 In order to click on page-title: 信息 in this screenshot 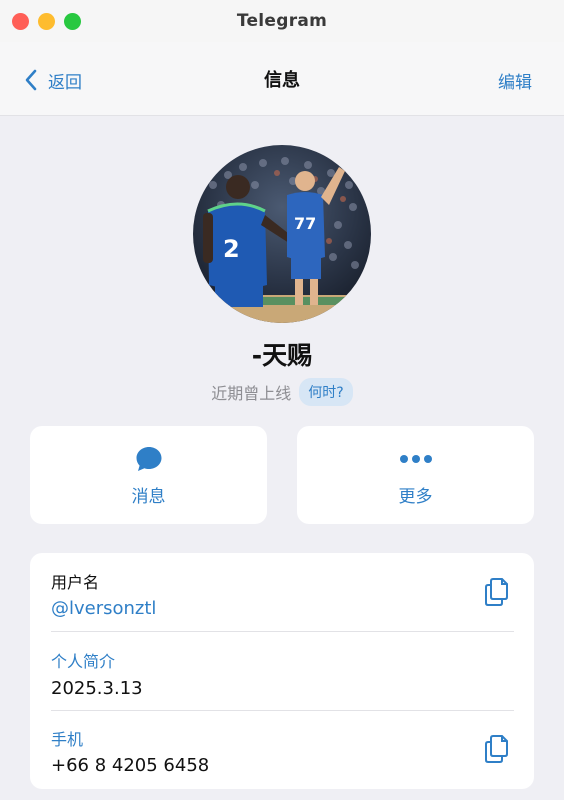, I will do `click(282, 80)`.